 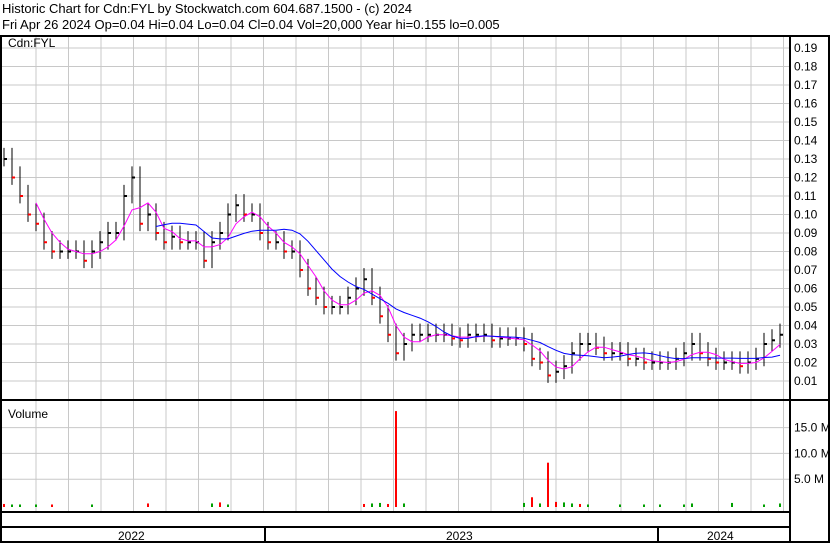 I want to click on volume-tick-label: 10.0 M, so click(x=812, y=453).